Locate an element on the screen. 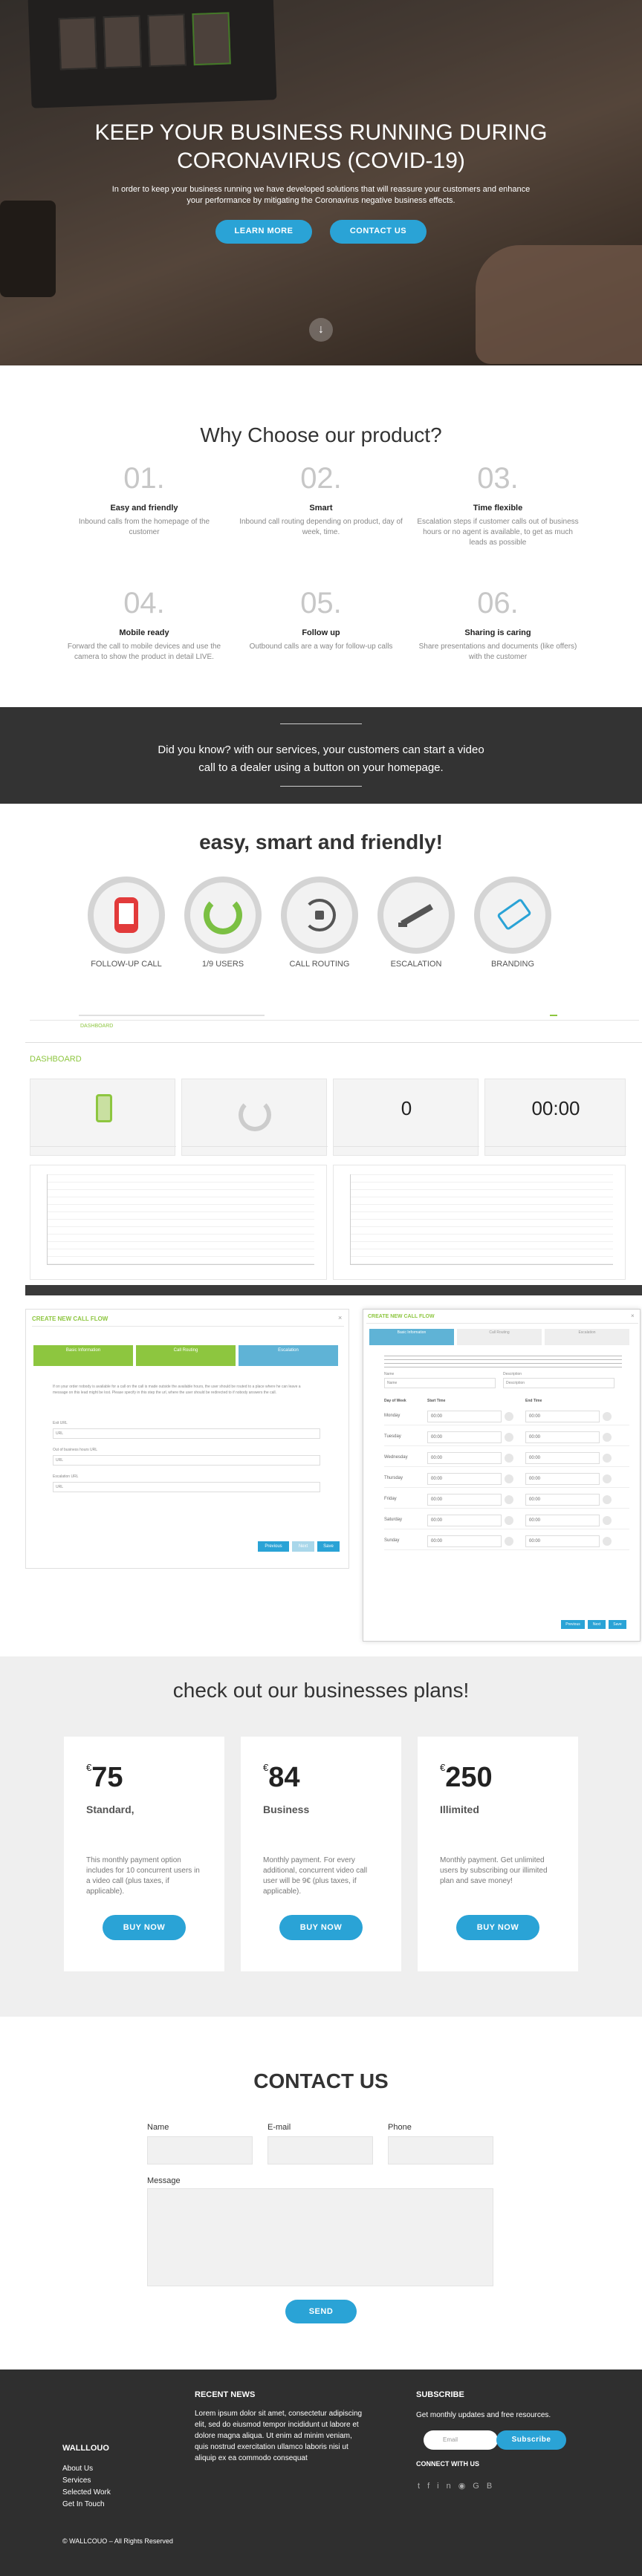 The image size is (642, 2576). description-label: Description is located at coordinates (512, 1374).